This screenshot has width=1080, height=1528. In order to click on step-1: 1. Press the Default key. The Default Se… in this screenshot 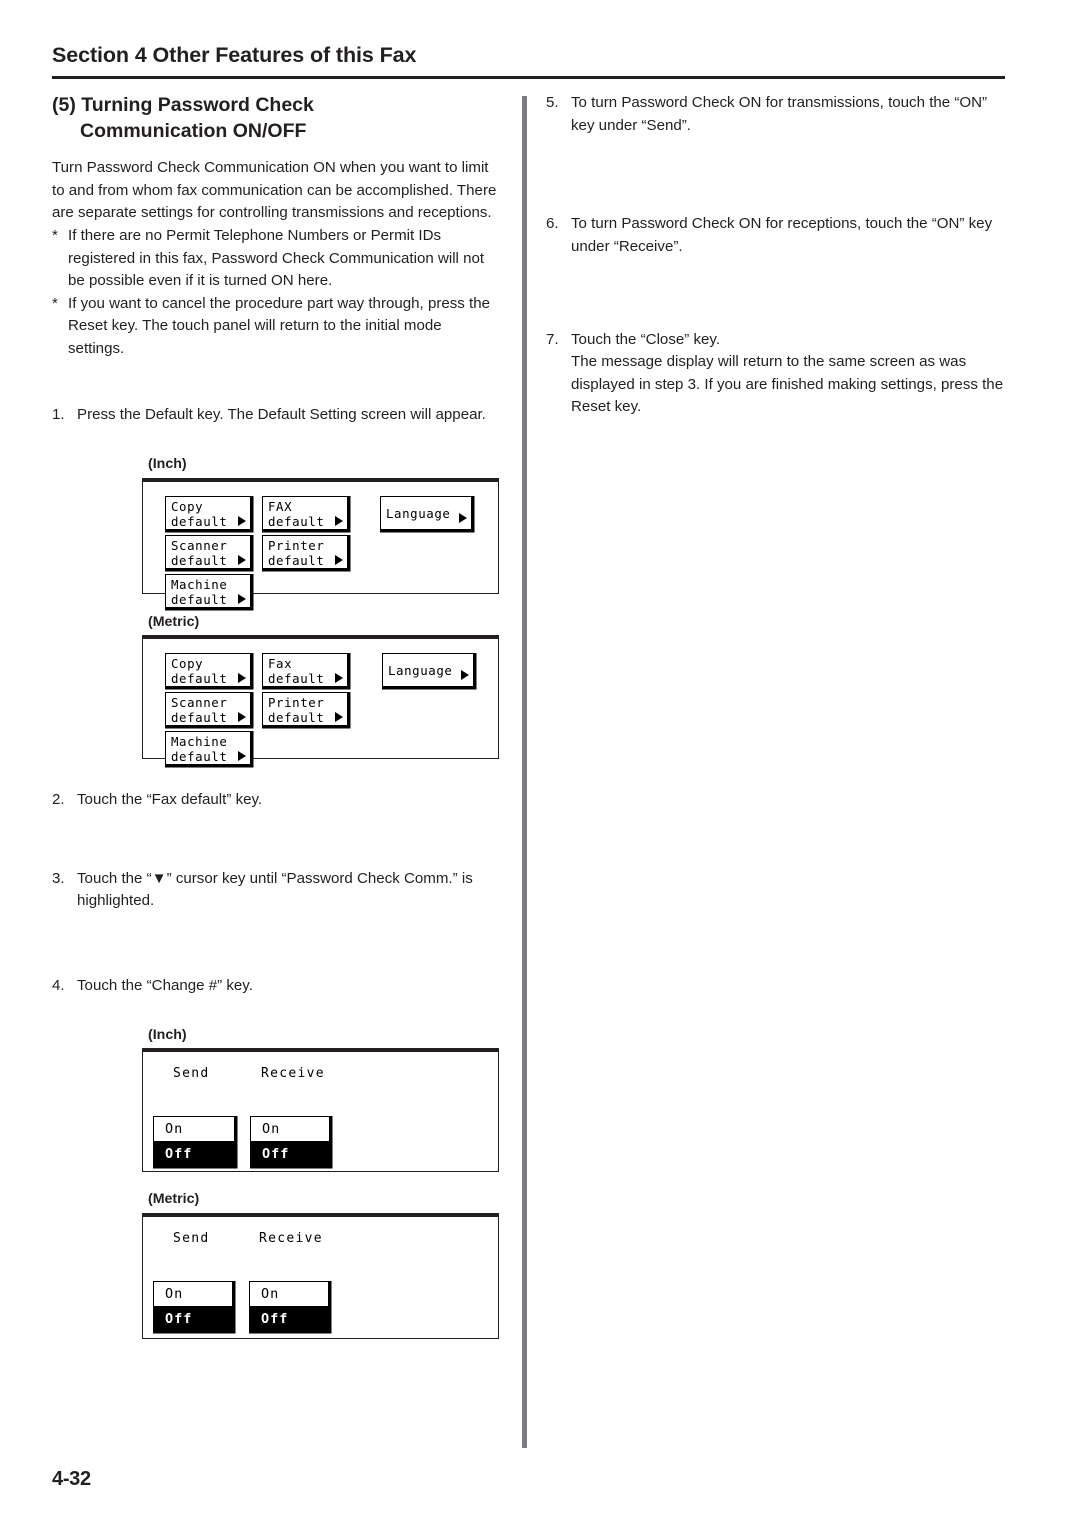, I will do `click(276, 415)`.